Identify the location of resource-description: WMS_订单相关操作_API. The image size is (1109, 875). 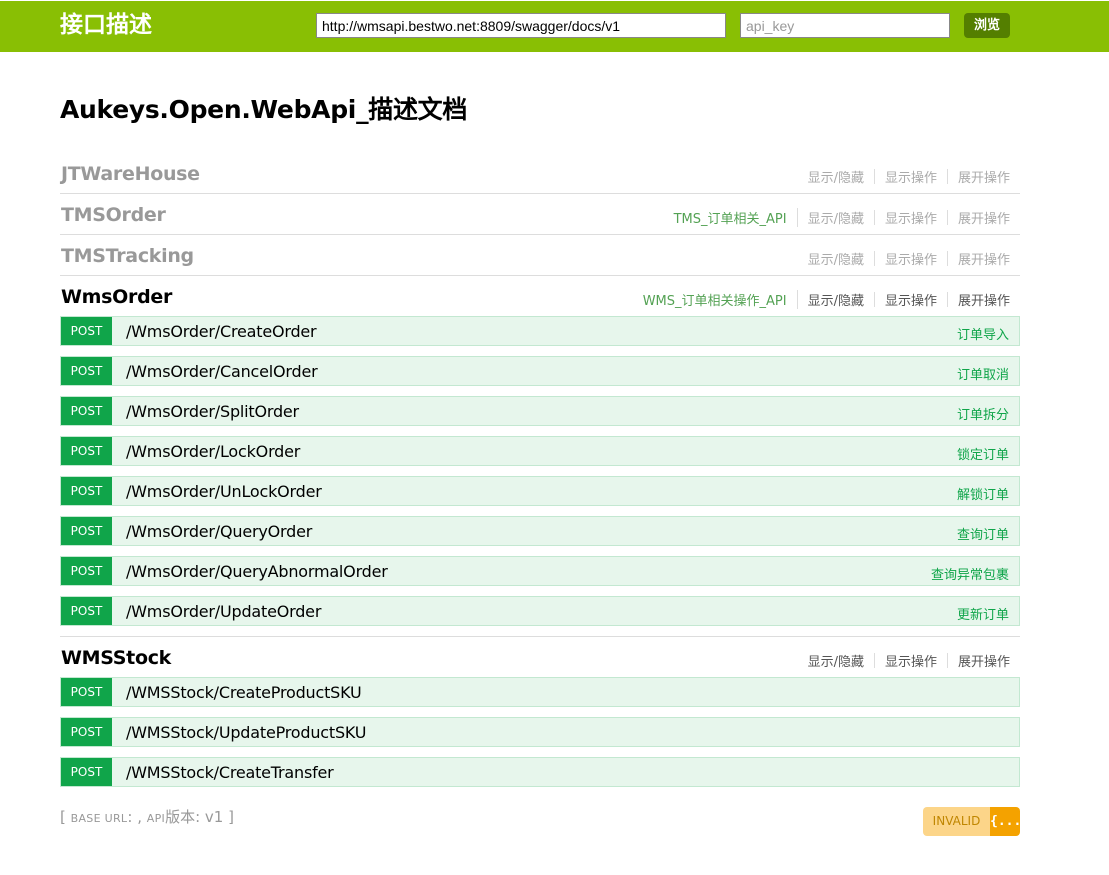
(720, 299).